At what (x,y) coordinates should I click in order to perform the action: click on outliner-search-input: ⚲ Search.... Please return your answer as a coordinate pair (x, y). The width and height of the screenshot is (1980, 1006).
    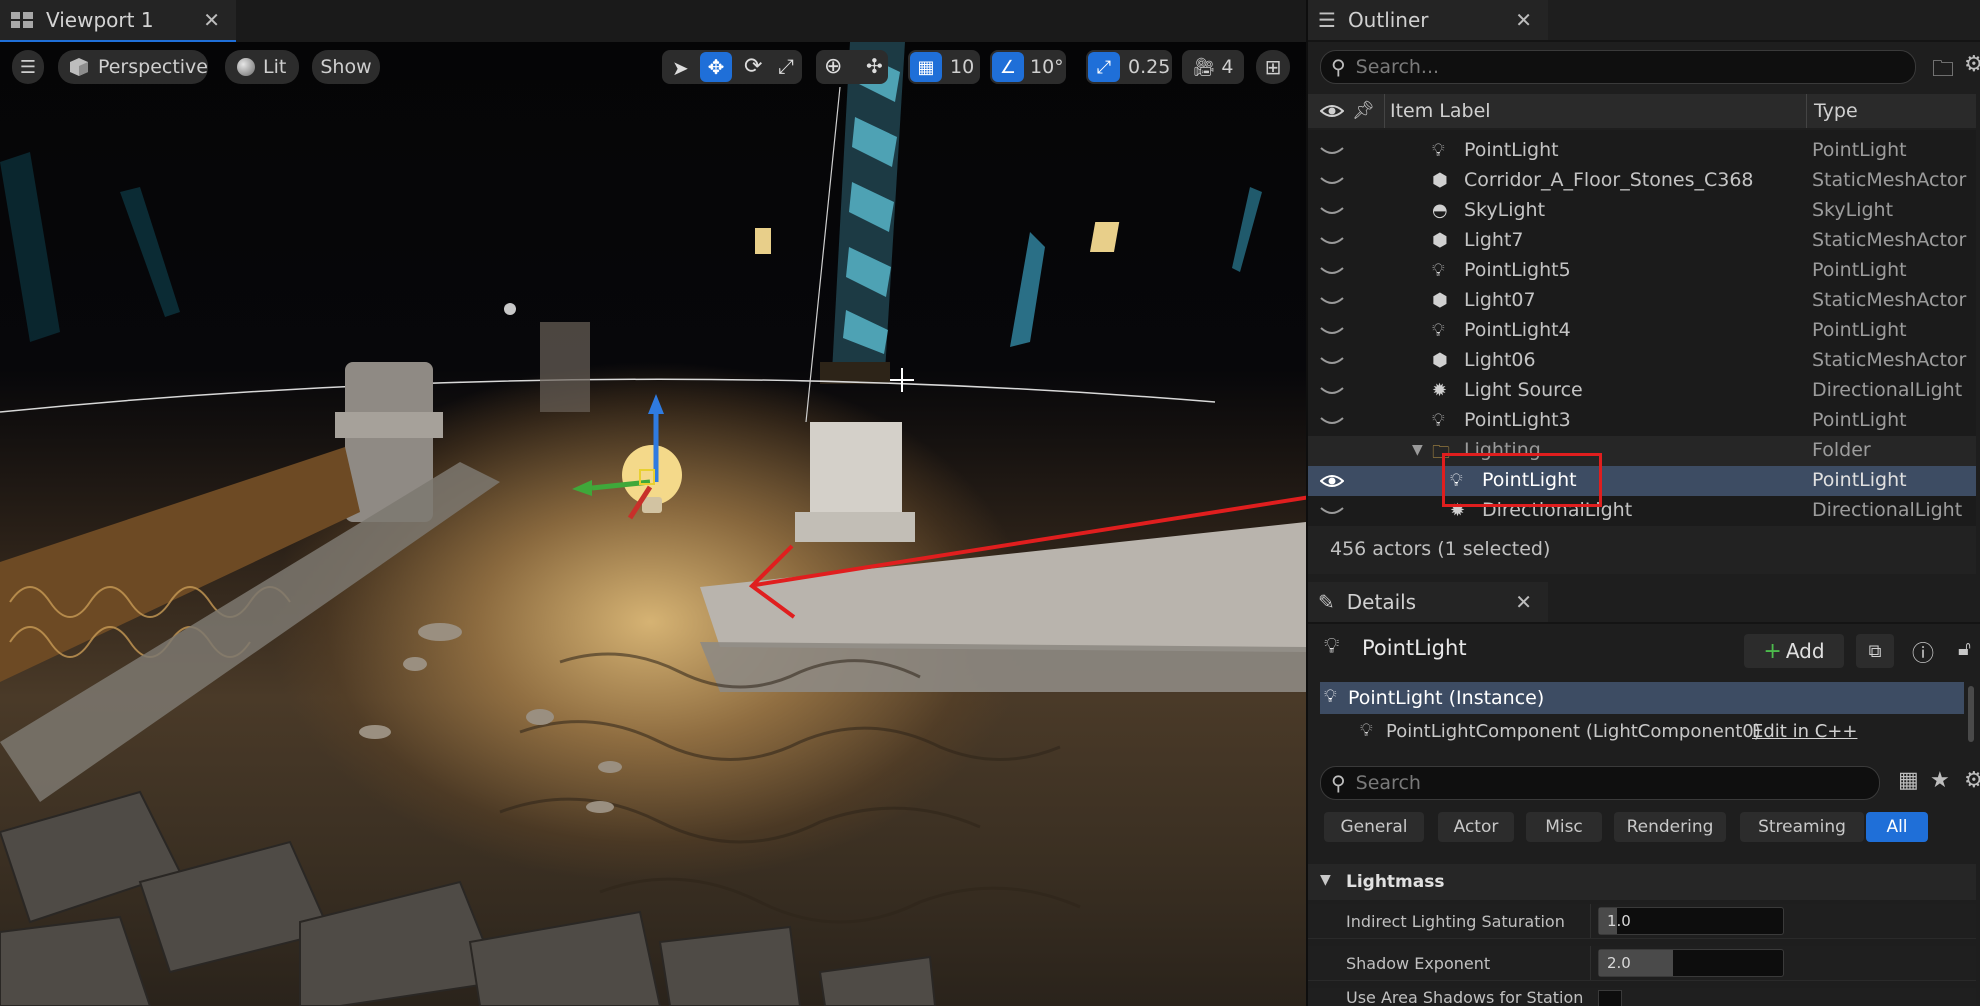
    Looking at the image, I should click on (1618, 67).